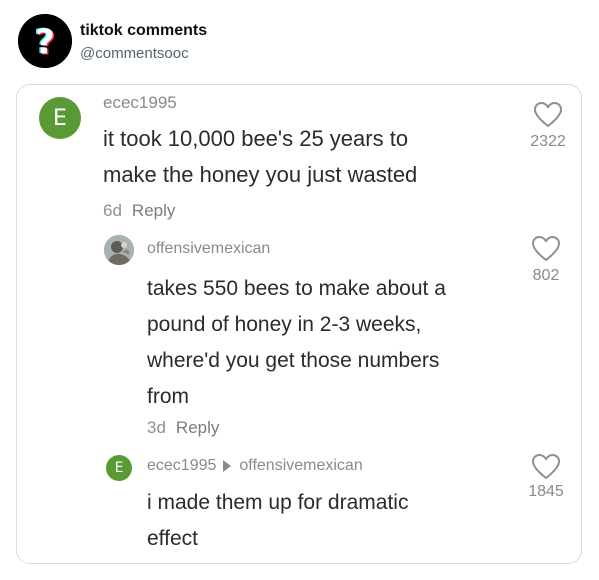 This screenshot has height=580, width=599. What do you see at coordinates (260, 174) in the screenshot?
I see `comment-text-line: make the honey you just wasted` at bounding box center [260, 174].